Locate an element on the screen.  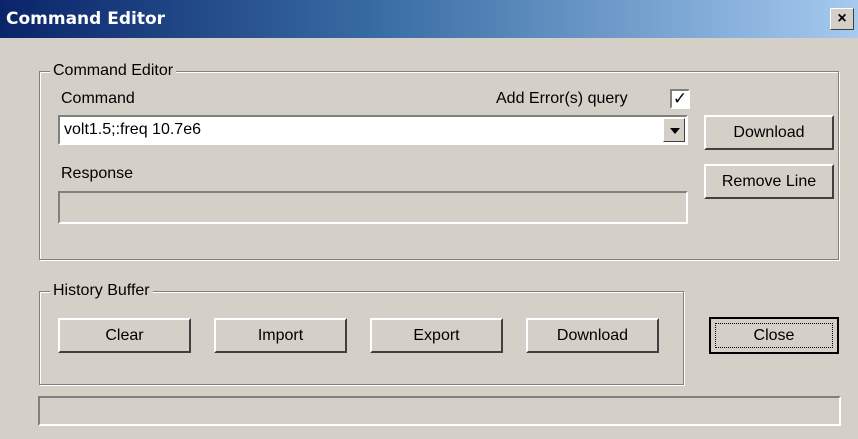
close-button: Close is located at coordinates (774, 335).